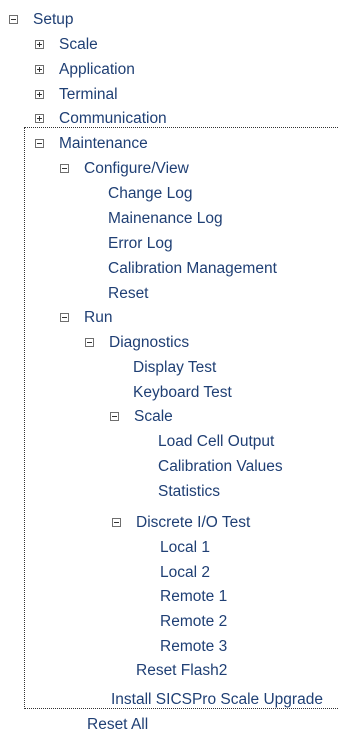  Describe the element at coordinates (113, 119) in the screenshot. I see `tree-label-communication: Communication` at that location.